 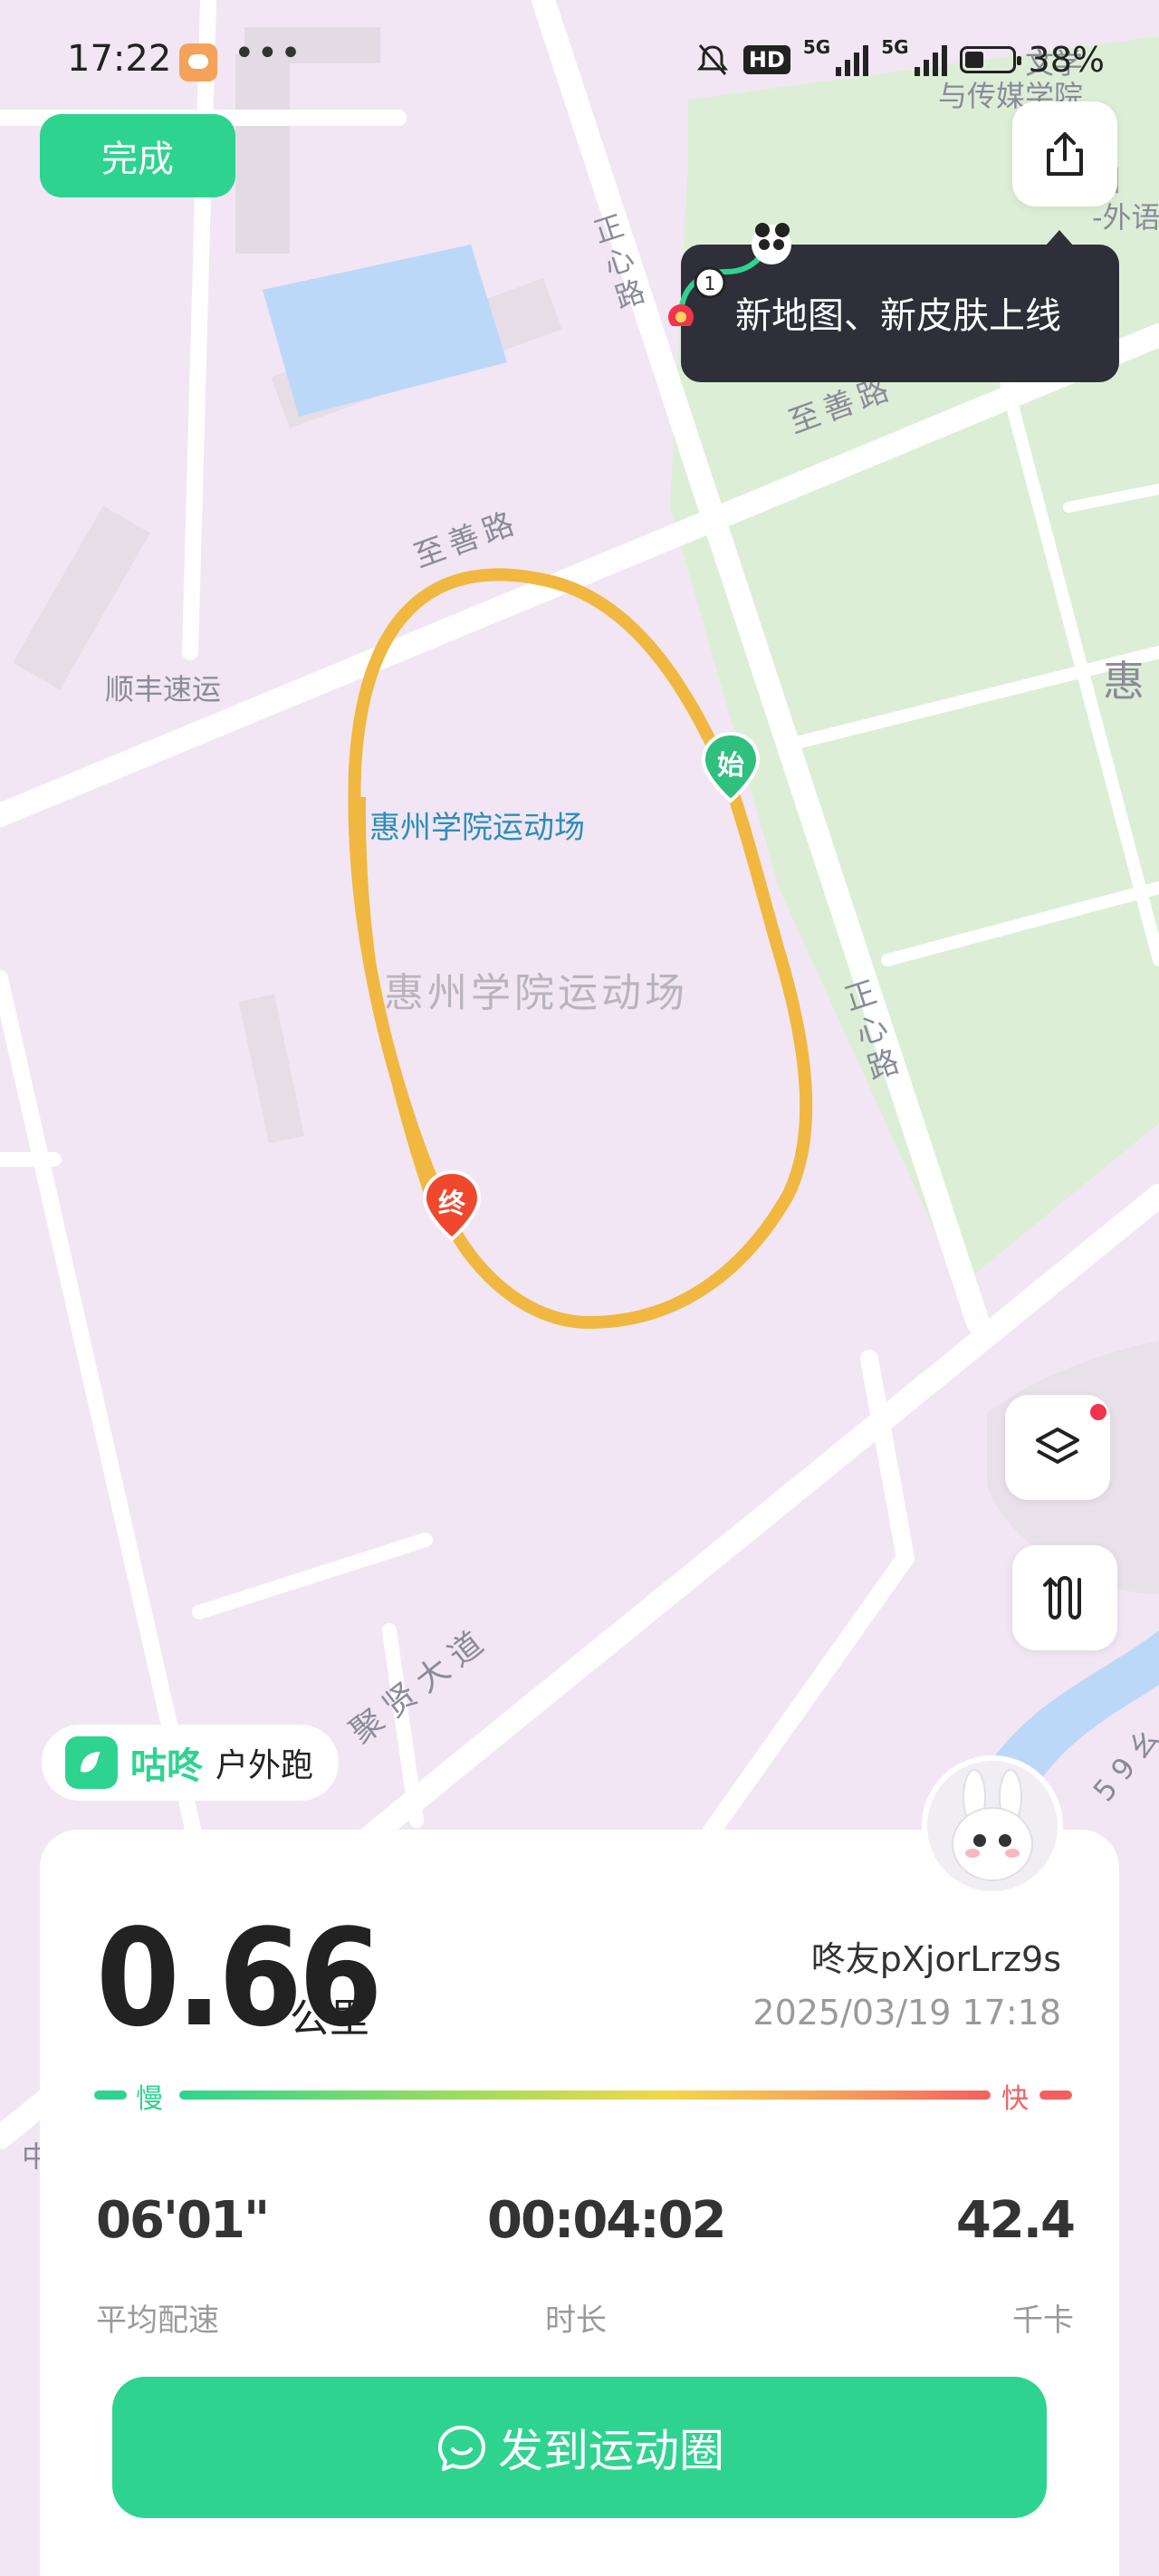 What do you see at coordinates (269, 53) in the screenshot?
I see `status-more-icon: •••` at bounding box center [269, 53].